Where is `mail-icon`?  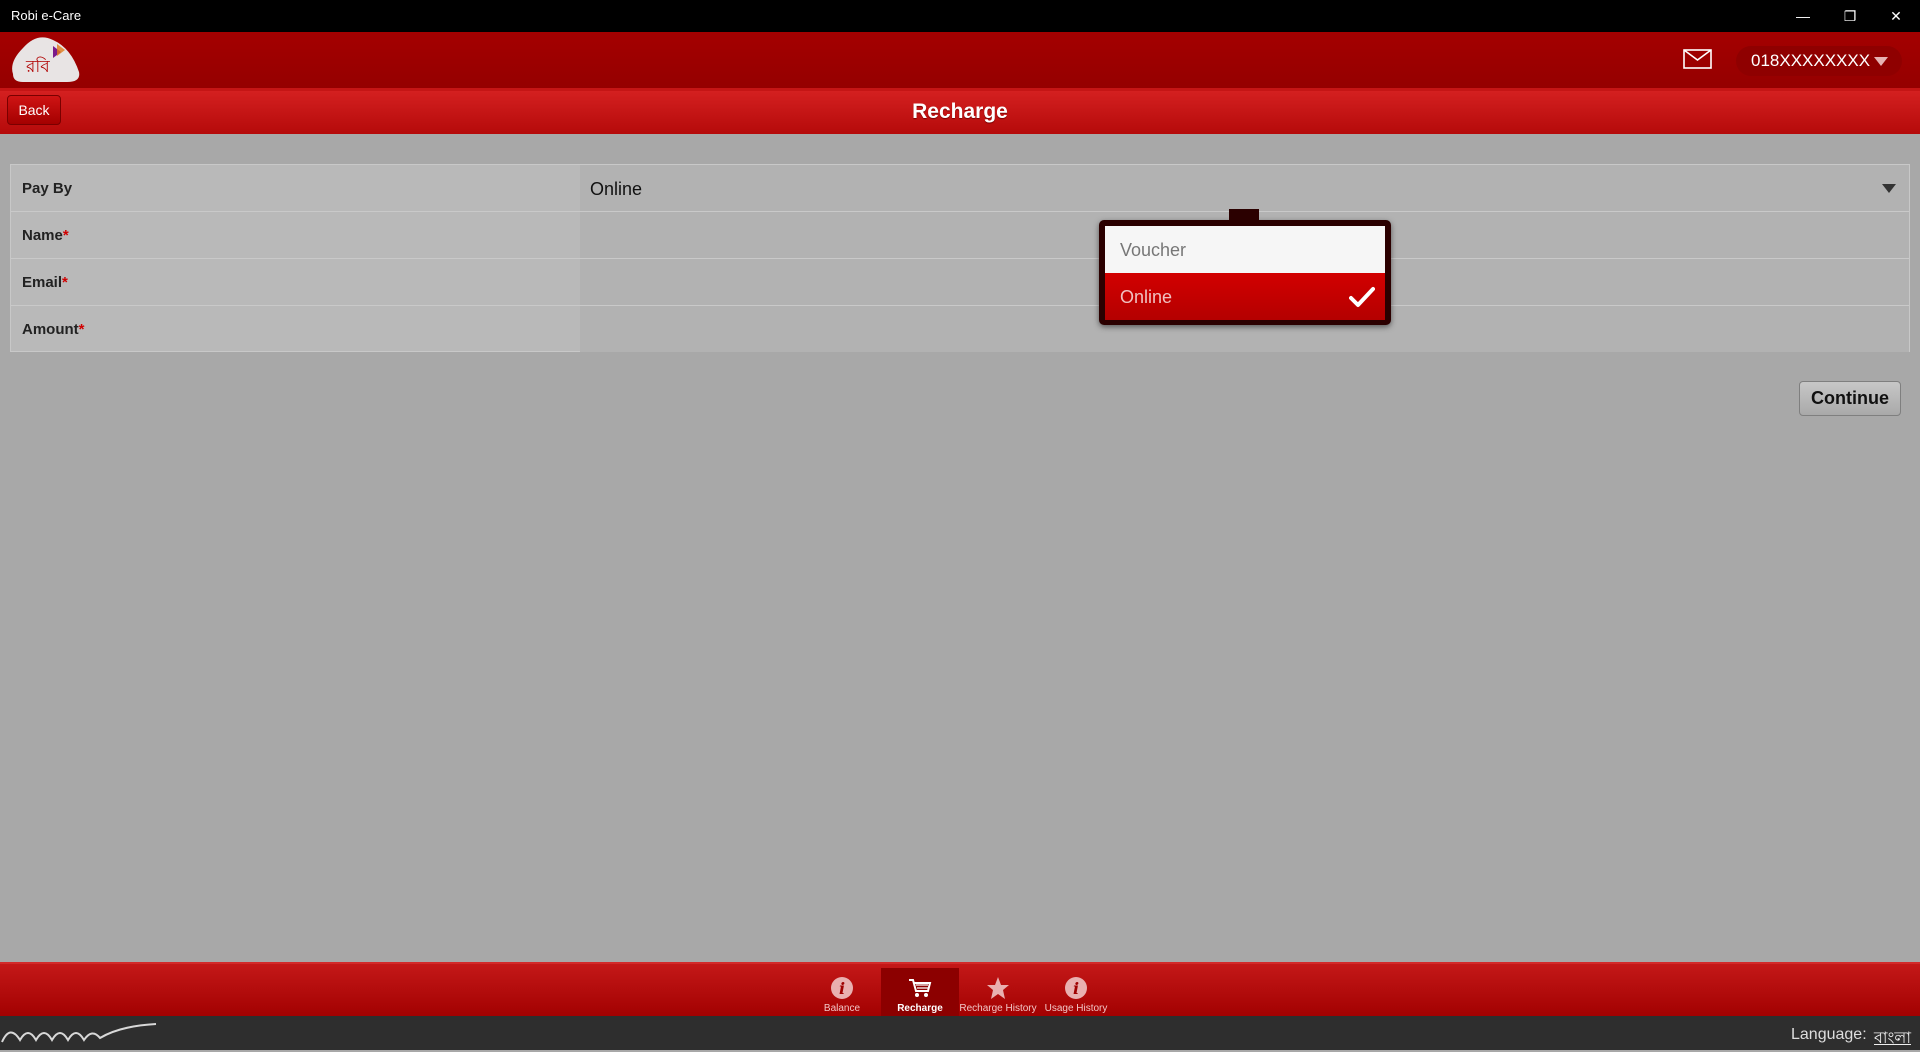
mail-icon is located at coordinates (1697, 59).